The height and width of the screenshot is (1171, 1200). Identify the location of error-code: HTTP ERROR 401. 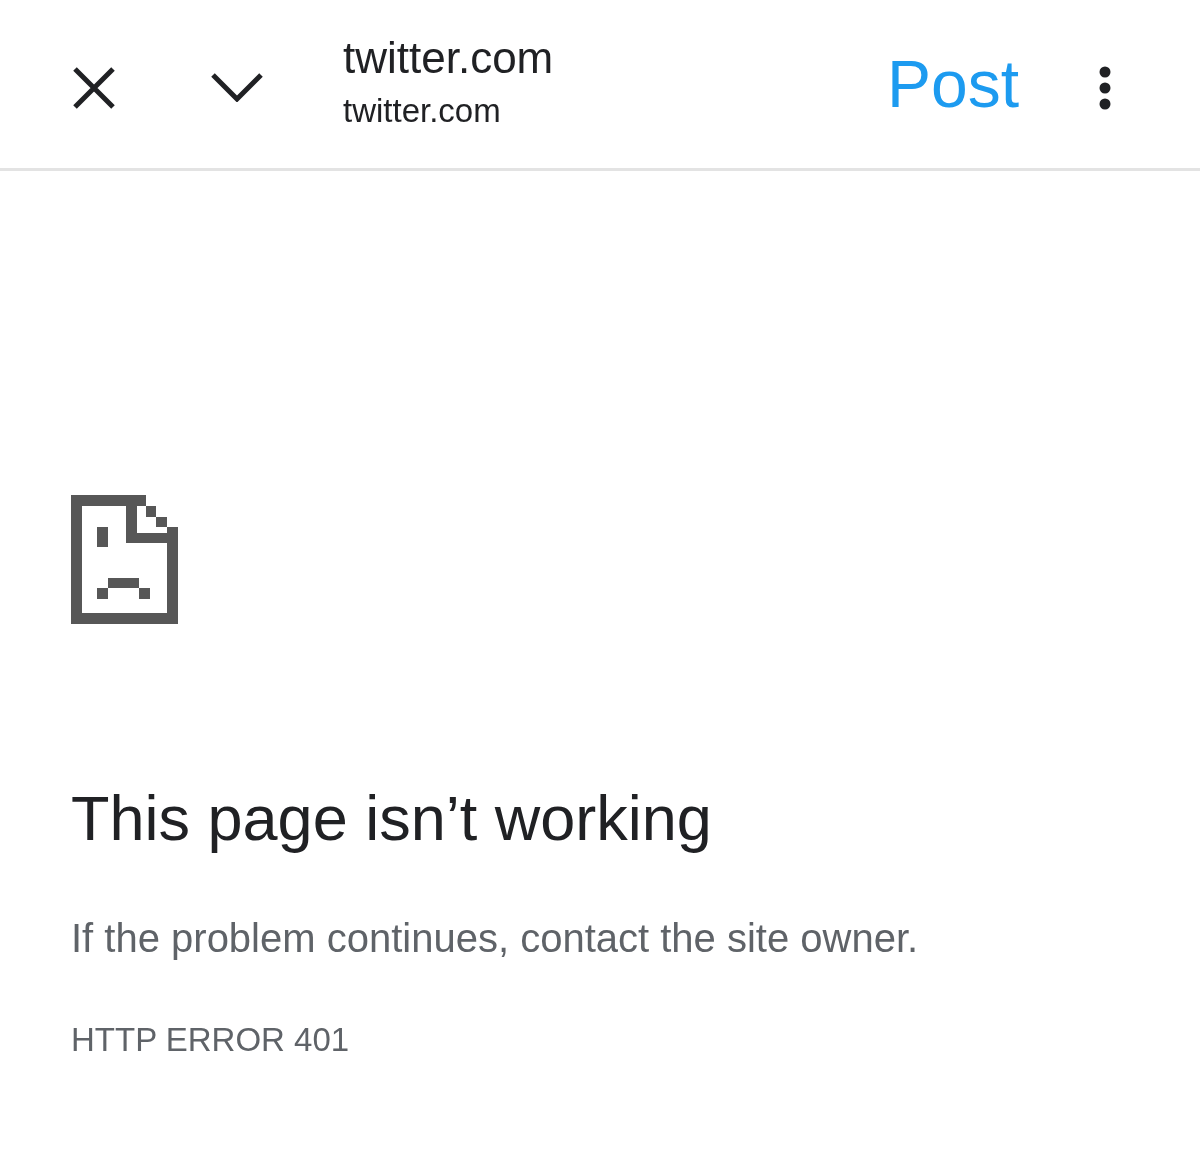
(210, 1040).